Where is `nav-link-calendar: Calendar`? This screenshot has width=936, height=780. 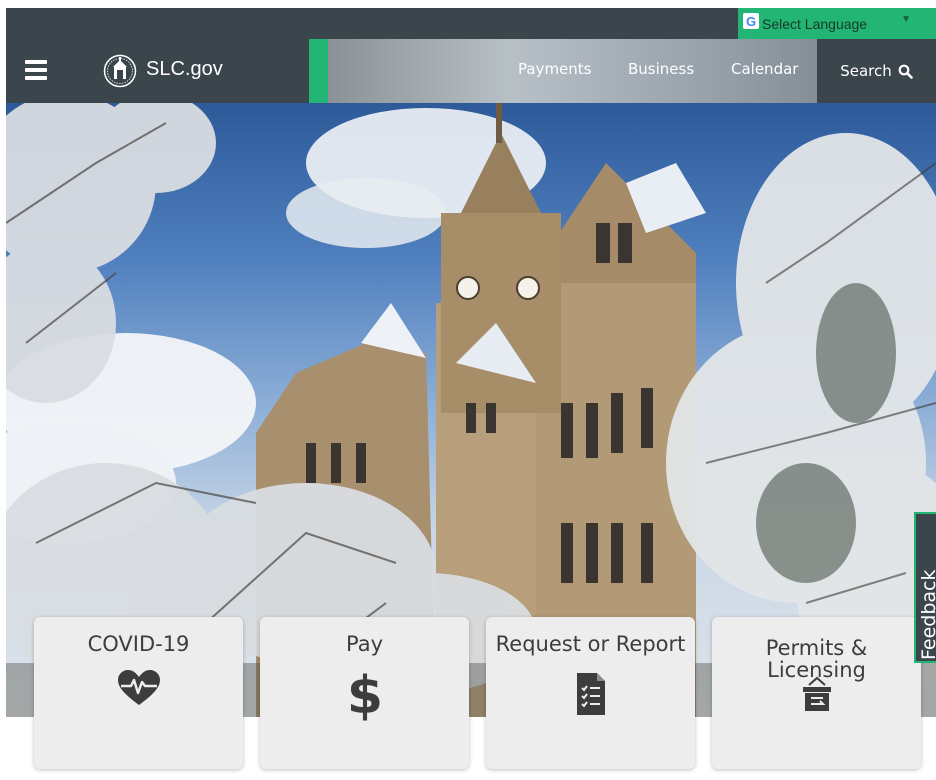 nav-link-calendar: Calendar is located at coordinates (764, 69).